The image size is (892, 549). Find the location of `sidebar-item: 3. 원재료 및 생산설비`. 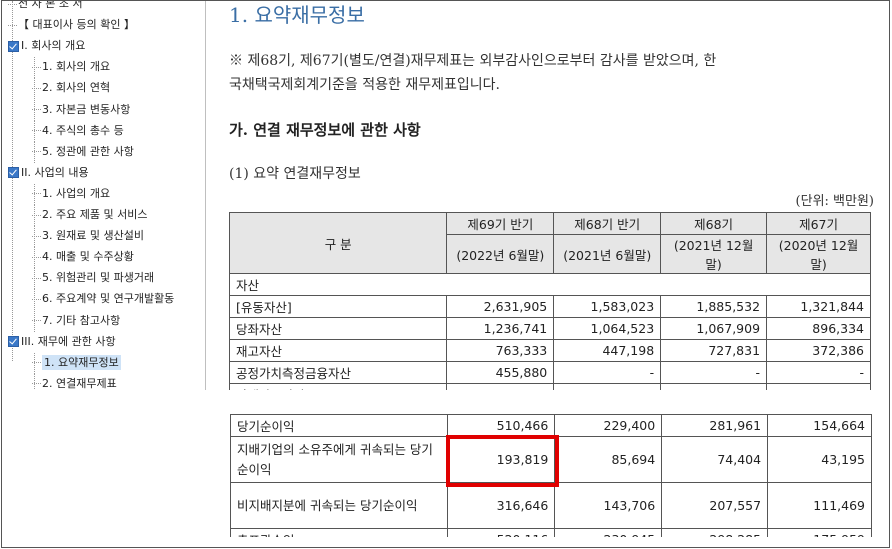

sidebar-item: 3. 원재료 및 생산설비 is located at coordinates (88, 236).